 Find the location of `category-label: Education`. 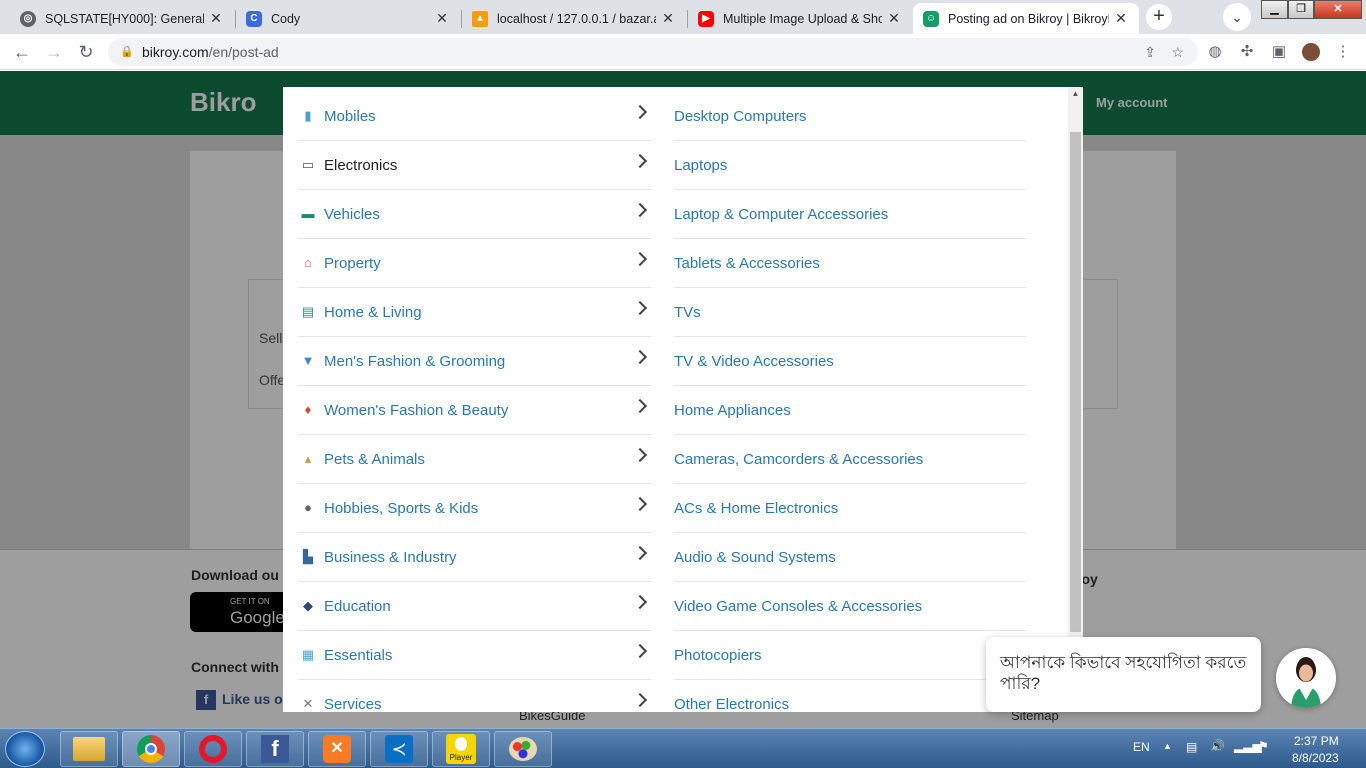

category-label: Education is located at coordinates (357, 606).